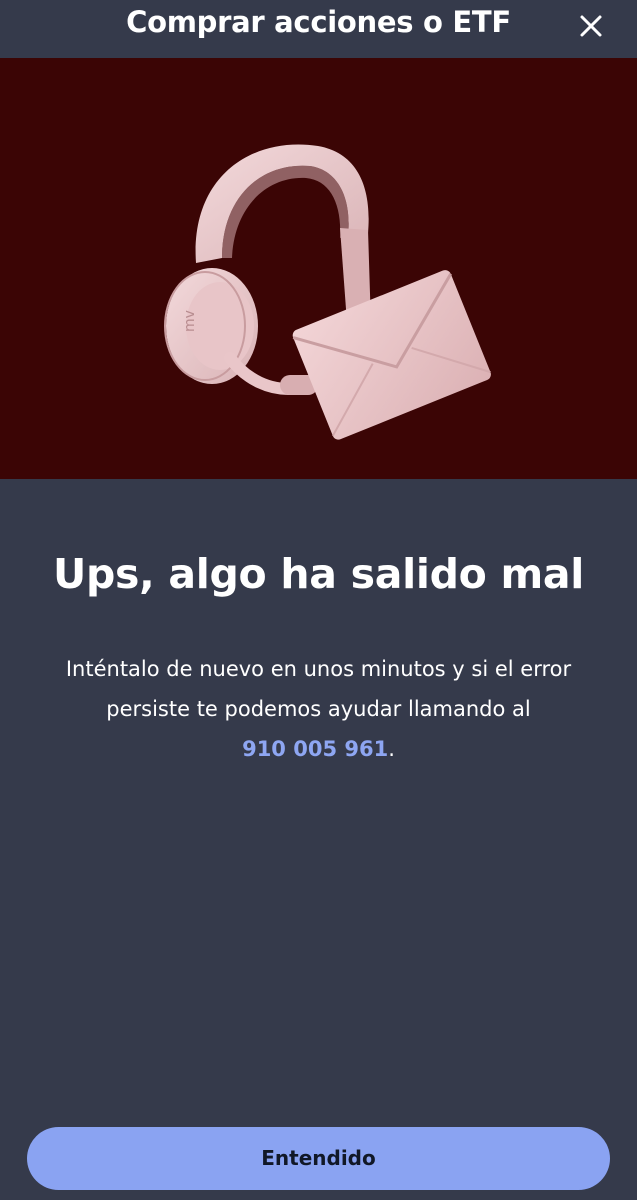 The width and height of the screenshot is (637, 1200). What do you see at coordinates (318, 22) in the screenshot?
I see `page-title: Comprar acciones o ETF` at bounding box center [318, 22].